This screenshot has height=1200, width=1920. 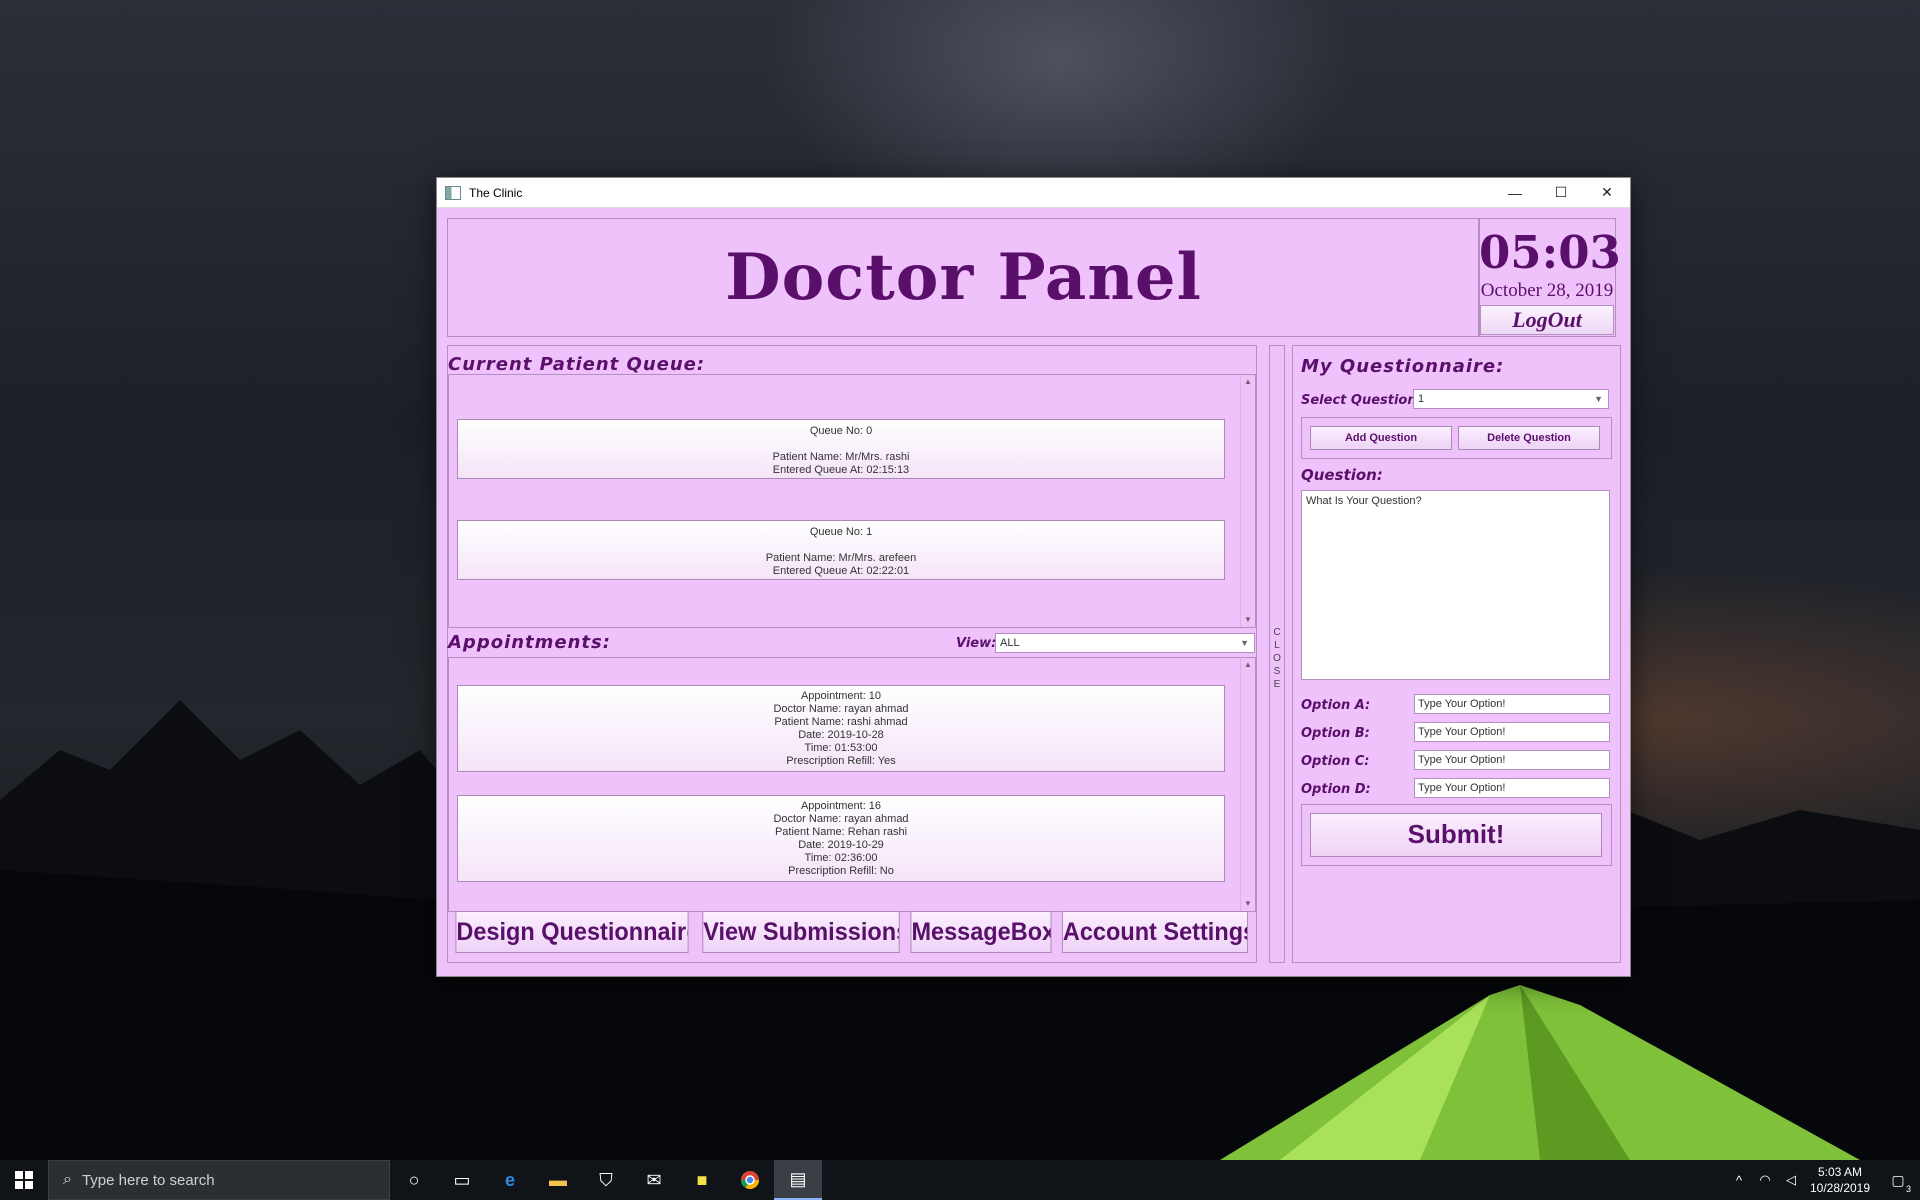 What do you see at coordinates (841, 845) in the screenshot?
I see `appointment-date: Date: 2019-10-29` at bounding box center [841, 845].